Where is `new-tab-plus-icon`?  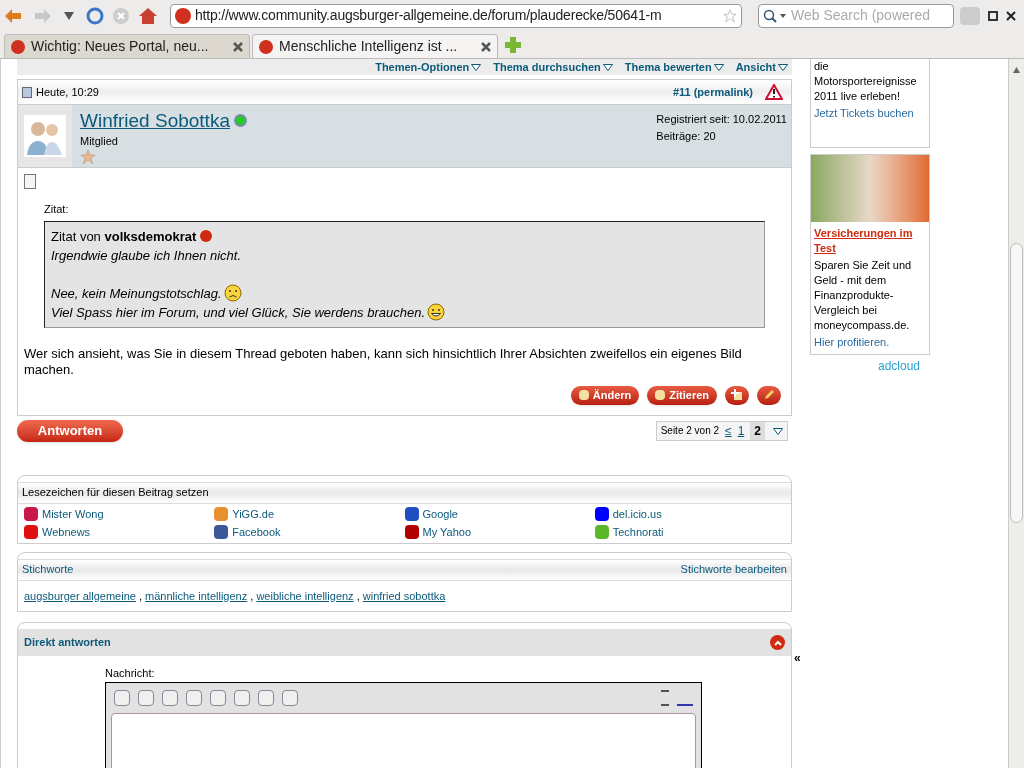
new-tab-plus-icon is located at coordinates (513, 45).